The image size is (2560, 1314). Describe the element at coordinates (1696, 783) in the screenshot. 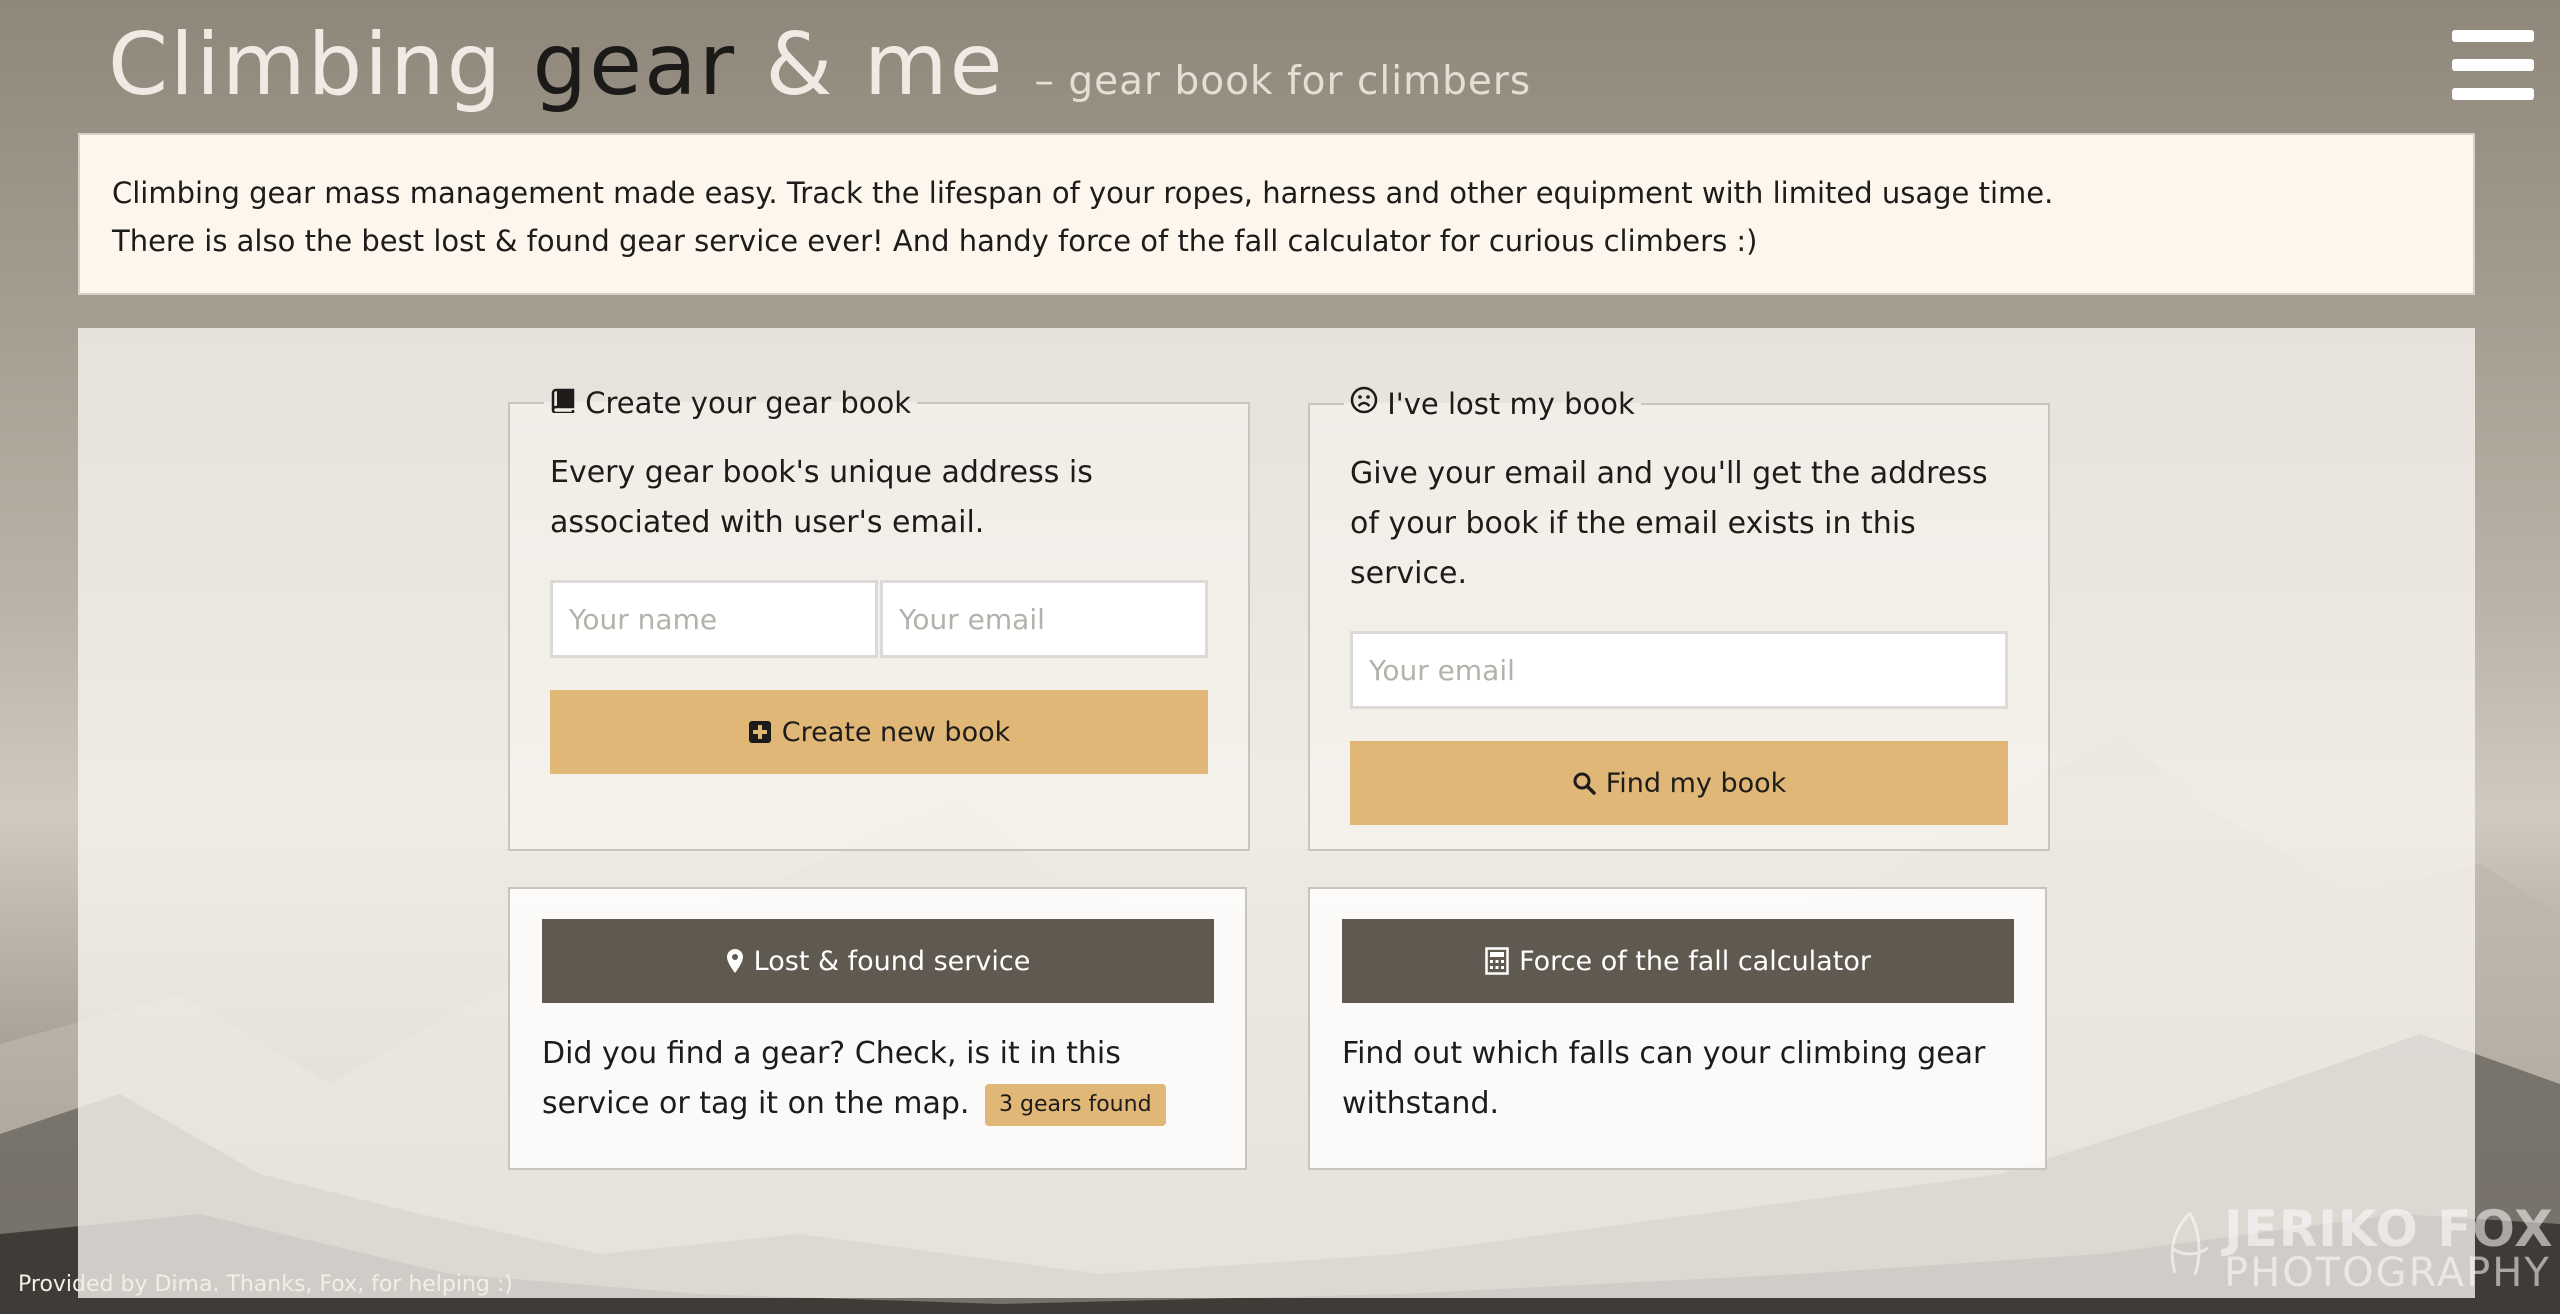

I see `find-my-book-label: Find my book` at that location.